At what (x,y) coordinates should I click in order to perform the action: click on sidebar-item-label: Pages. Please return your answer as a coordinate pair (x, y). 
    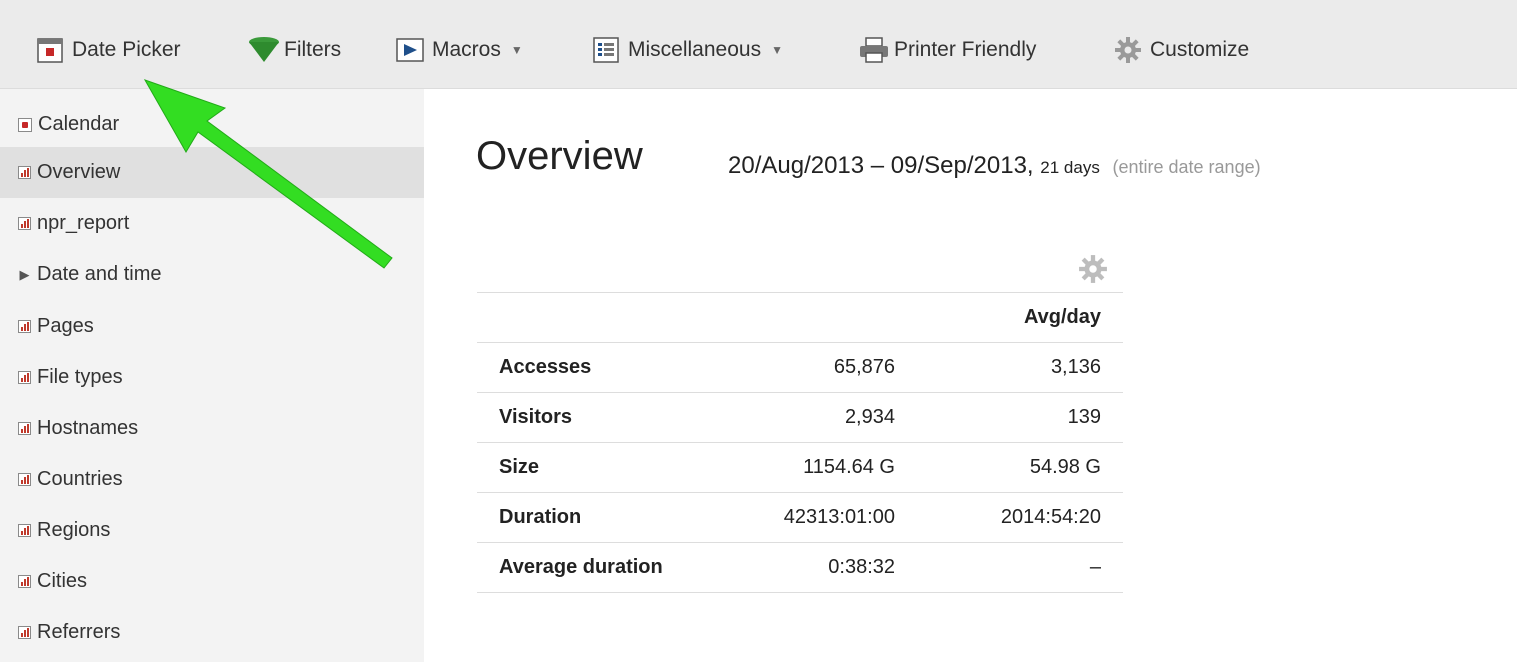
    Looking at the image, I should click on (65, 326).